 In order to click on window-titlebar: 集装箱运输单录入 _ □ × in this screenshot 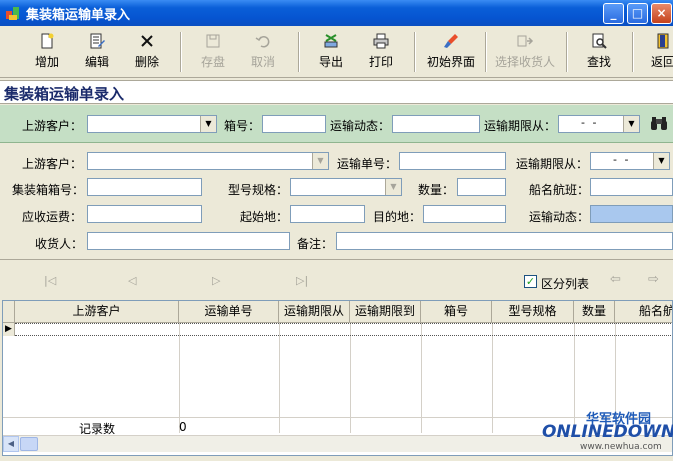, I will do `click(336, 13)`.